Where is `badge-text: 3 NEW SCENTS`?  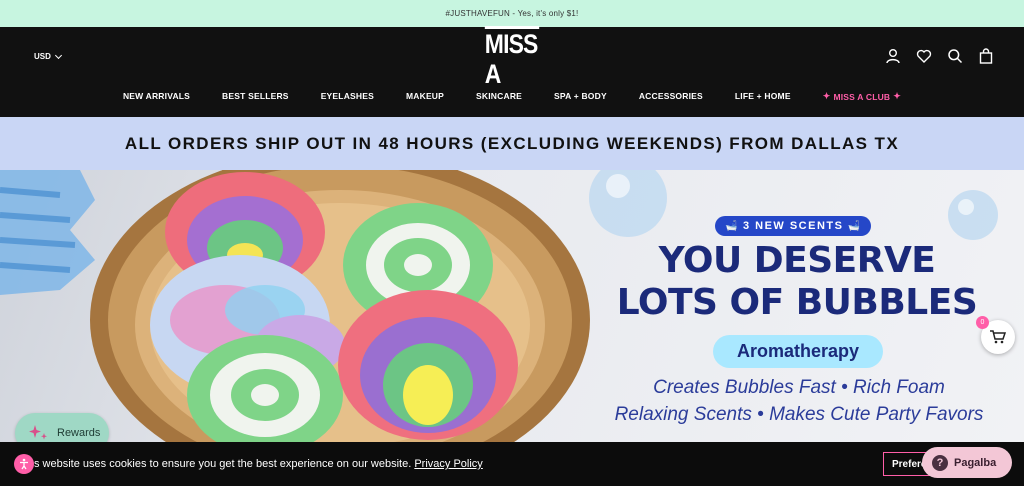 badge-text: 3 NEW SCENTS is located at coordinates (793, 226).